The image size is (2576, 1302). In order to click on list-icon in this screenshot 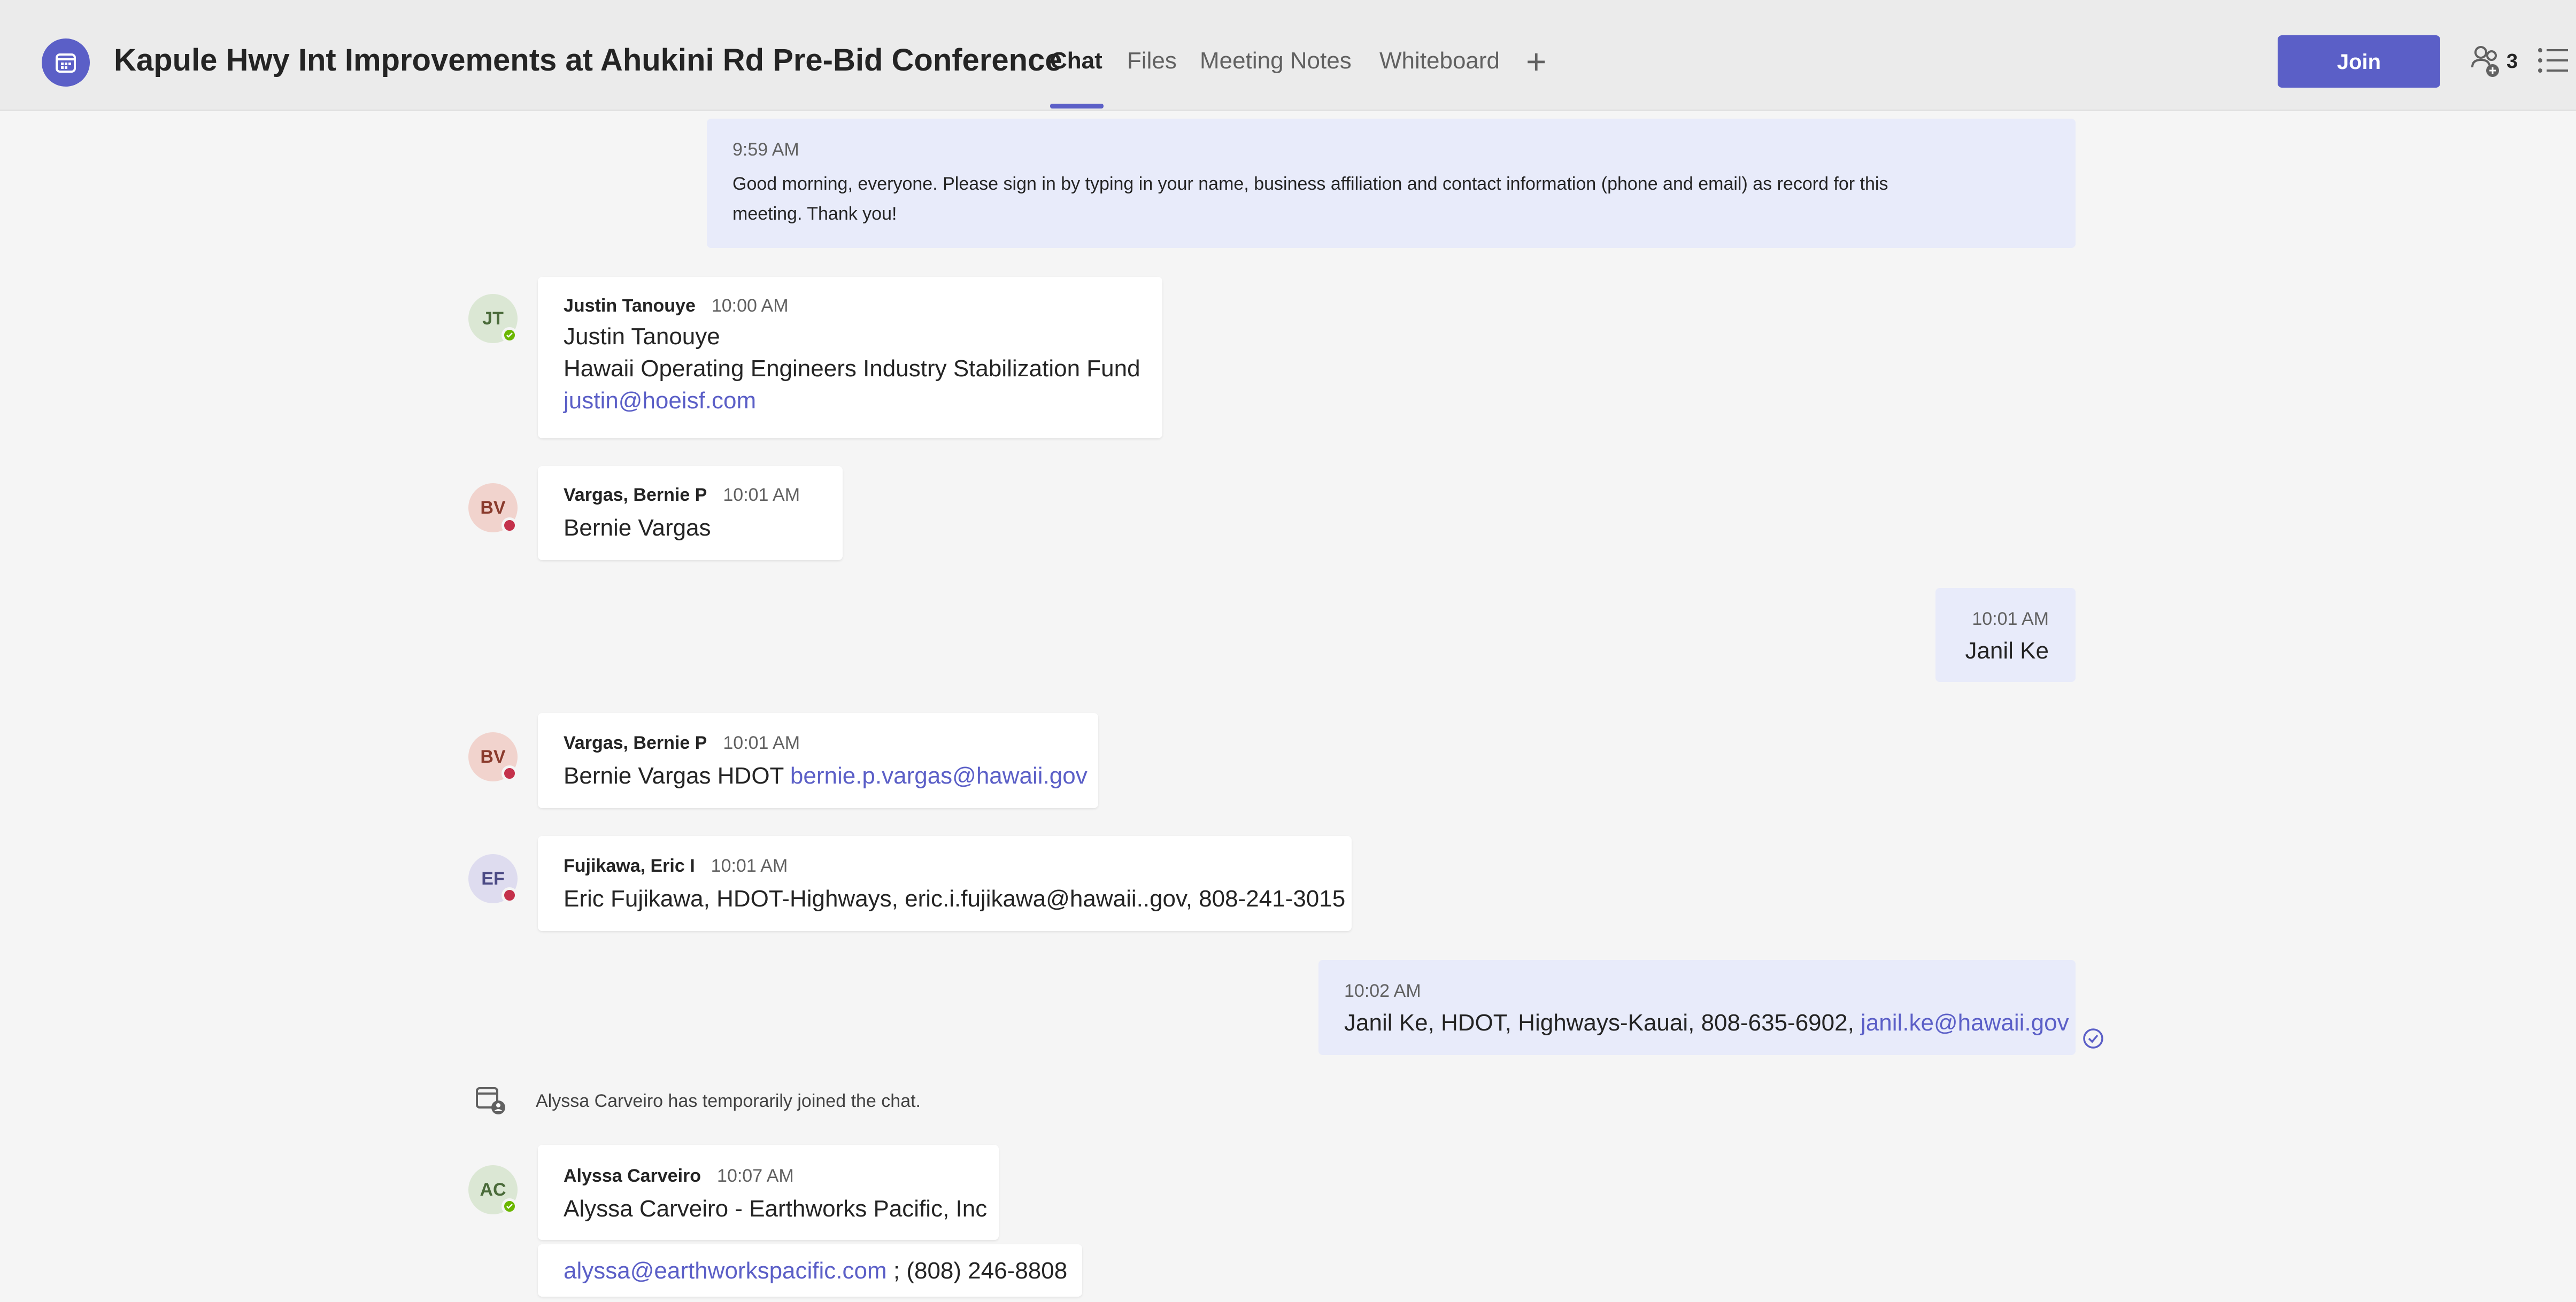, I will do `click(2553, 60)`.